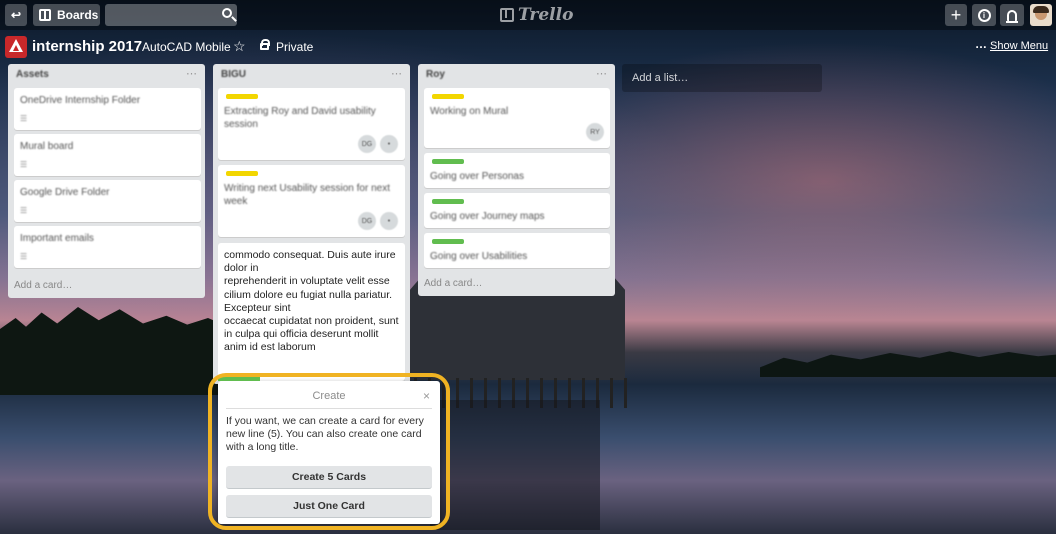  I want to click on boards-button: Boards, so click(66, 15).